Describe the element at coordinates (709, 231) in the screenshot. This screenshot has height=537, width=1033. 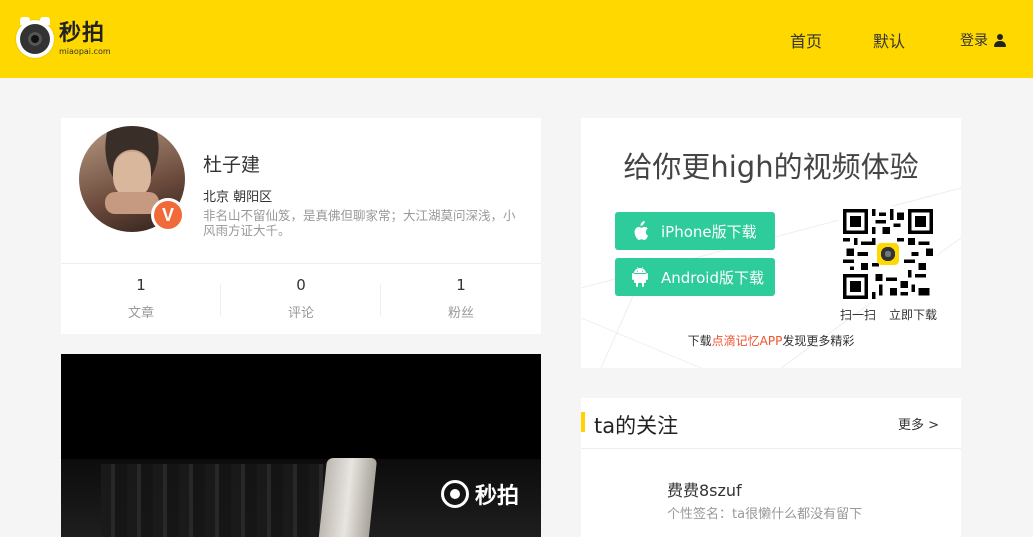
I see `iphone-download-label: iPhone版下载` at that location.